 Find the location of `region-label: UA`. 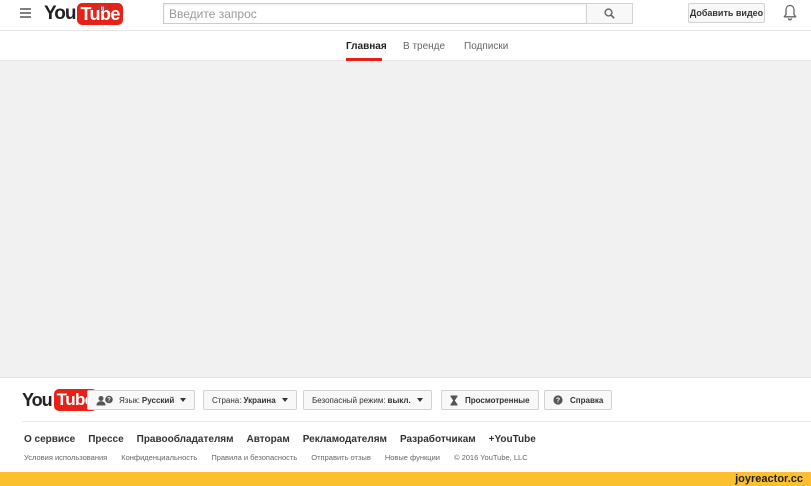

region-label: UA is located at coordinates (104, 8).